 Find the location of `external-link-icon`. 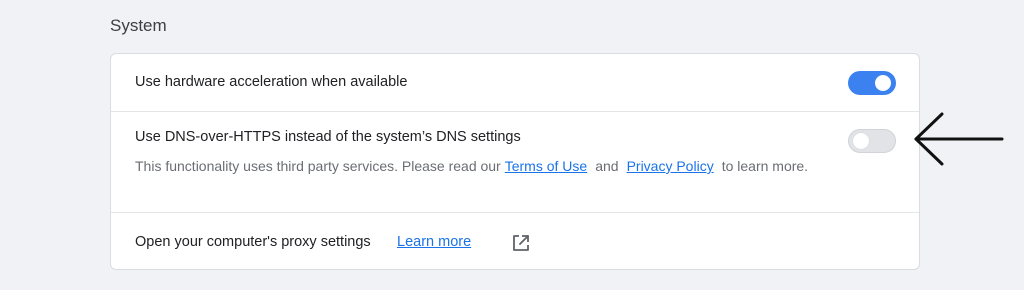

external-link-icon is located at coordinates (521, 243).